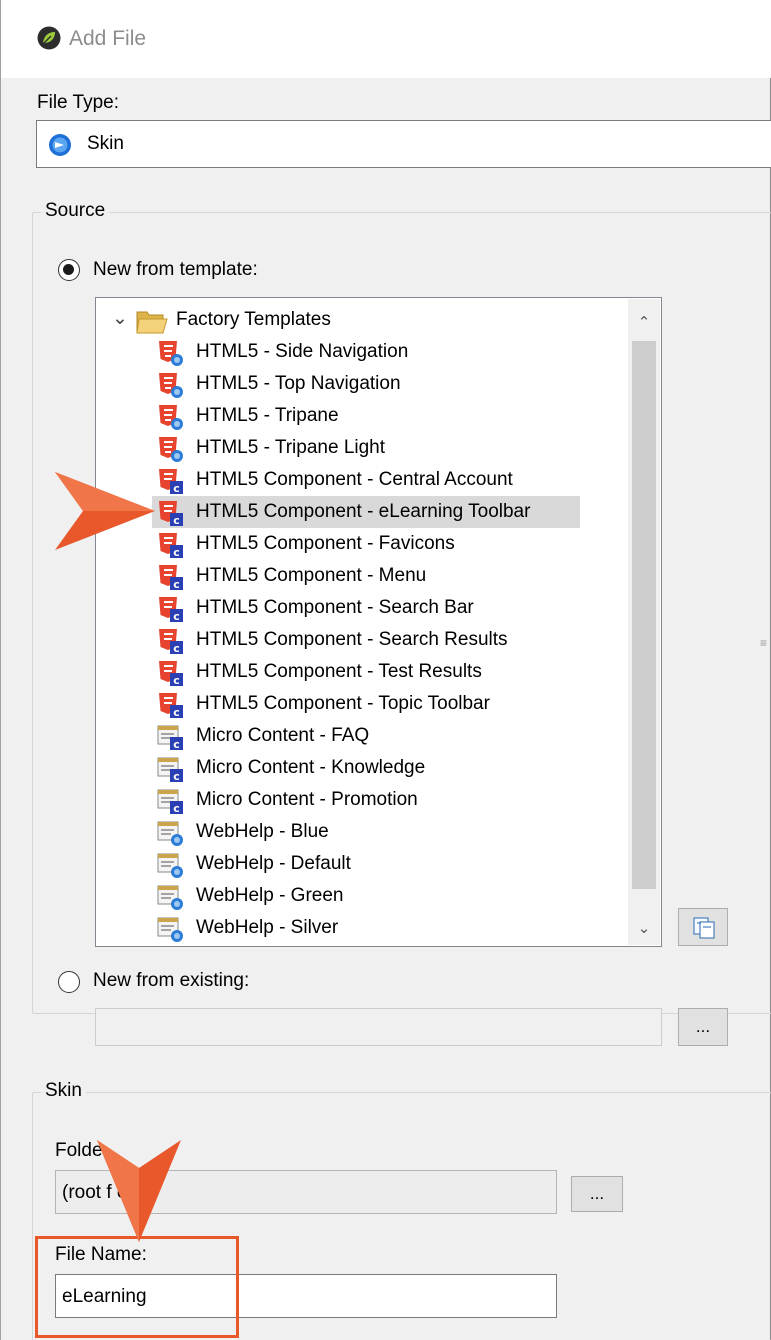  Describe the element at coordinates (335, 607) in the screenshot. I see `tree-item-label: HTML5 Component - Search Bar` at that location.